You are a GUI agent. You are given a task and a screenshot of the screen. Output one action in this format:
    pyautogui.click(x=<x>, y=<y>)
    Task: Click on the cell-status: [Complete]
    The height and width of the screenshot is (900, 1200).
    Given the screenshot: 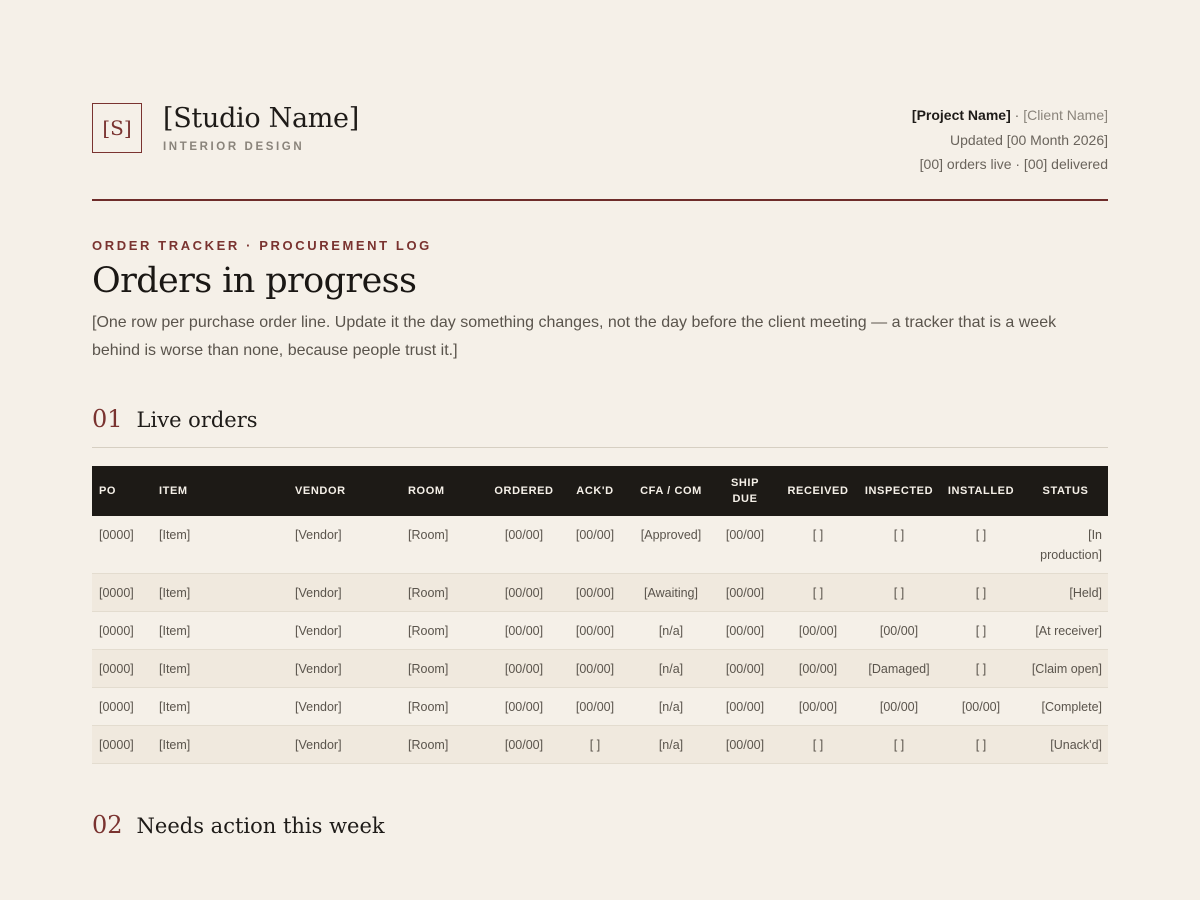 What is the action you would take?
    pyautogui.click(x=1065, y=706)
    